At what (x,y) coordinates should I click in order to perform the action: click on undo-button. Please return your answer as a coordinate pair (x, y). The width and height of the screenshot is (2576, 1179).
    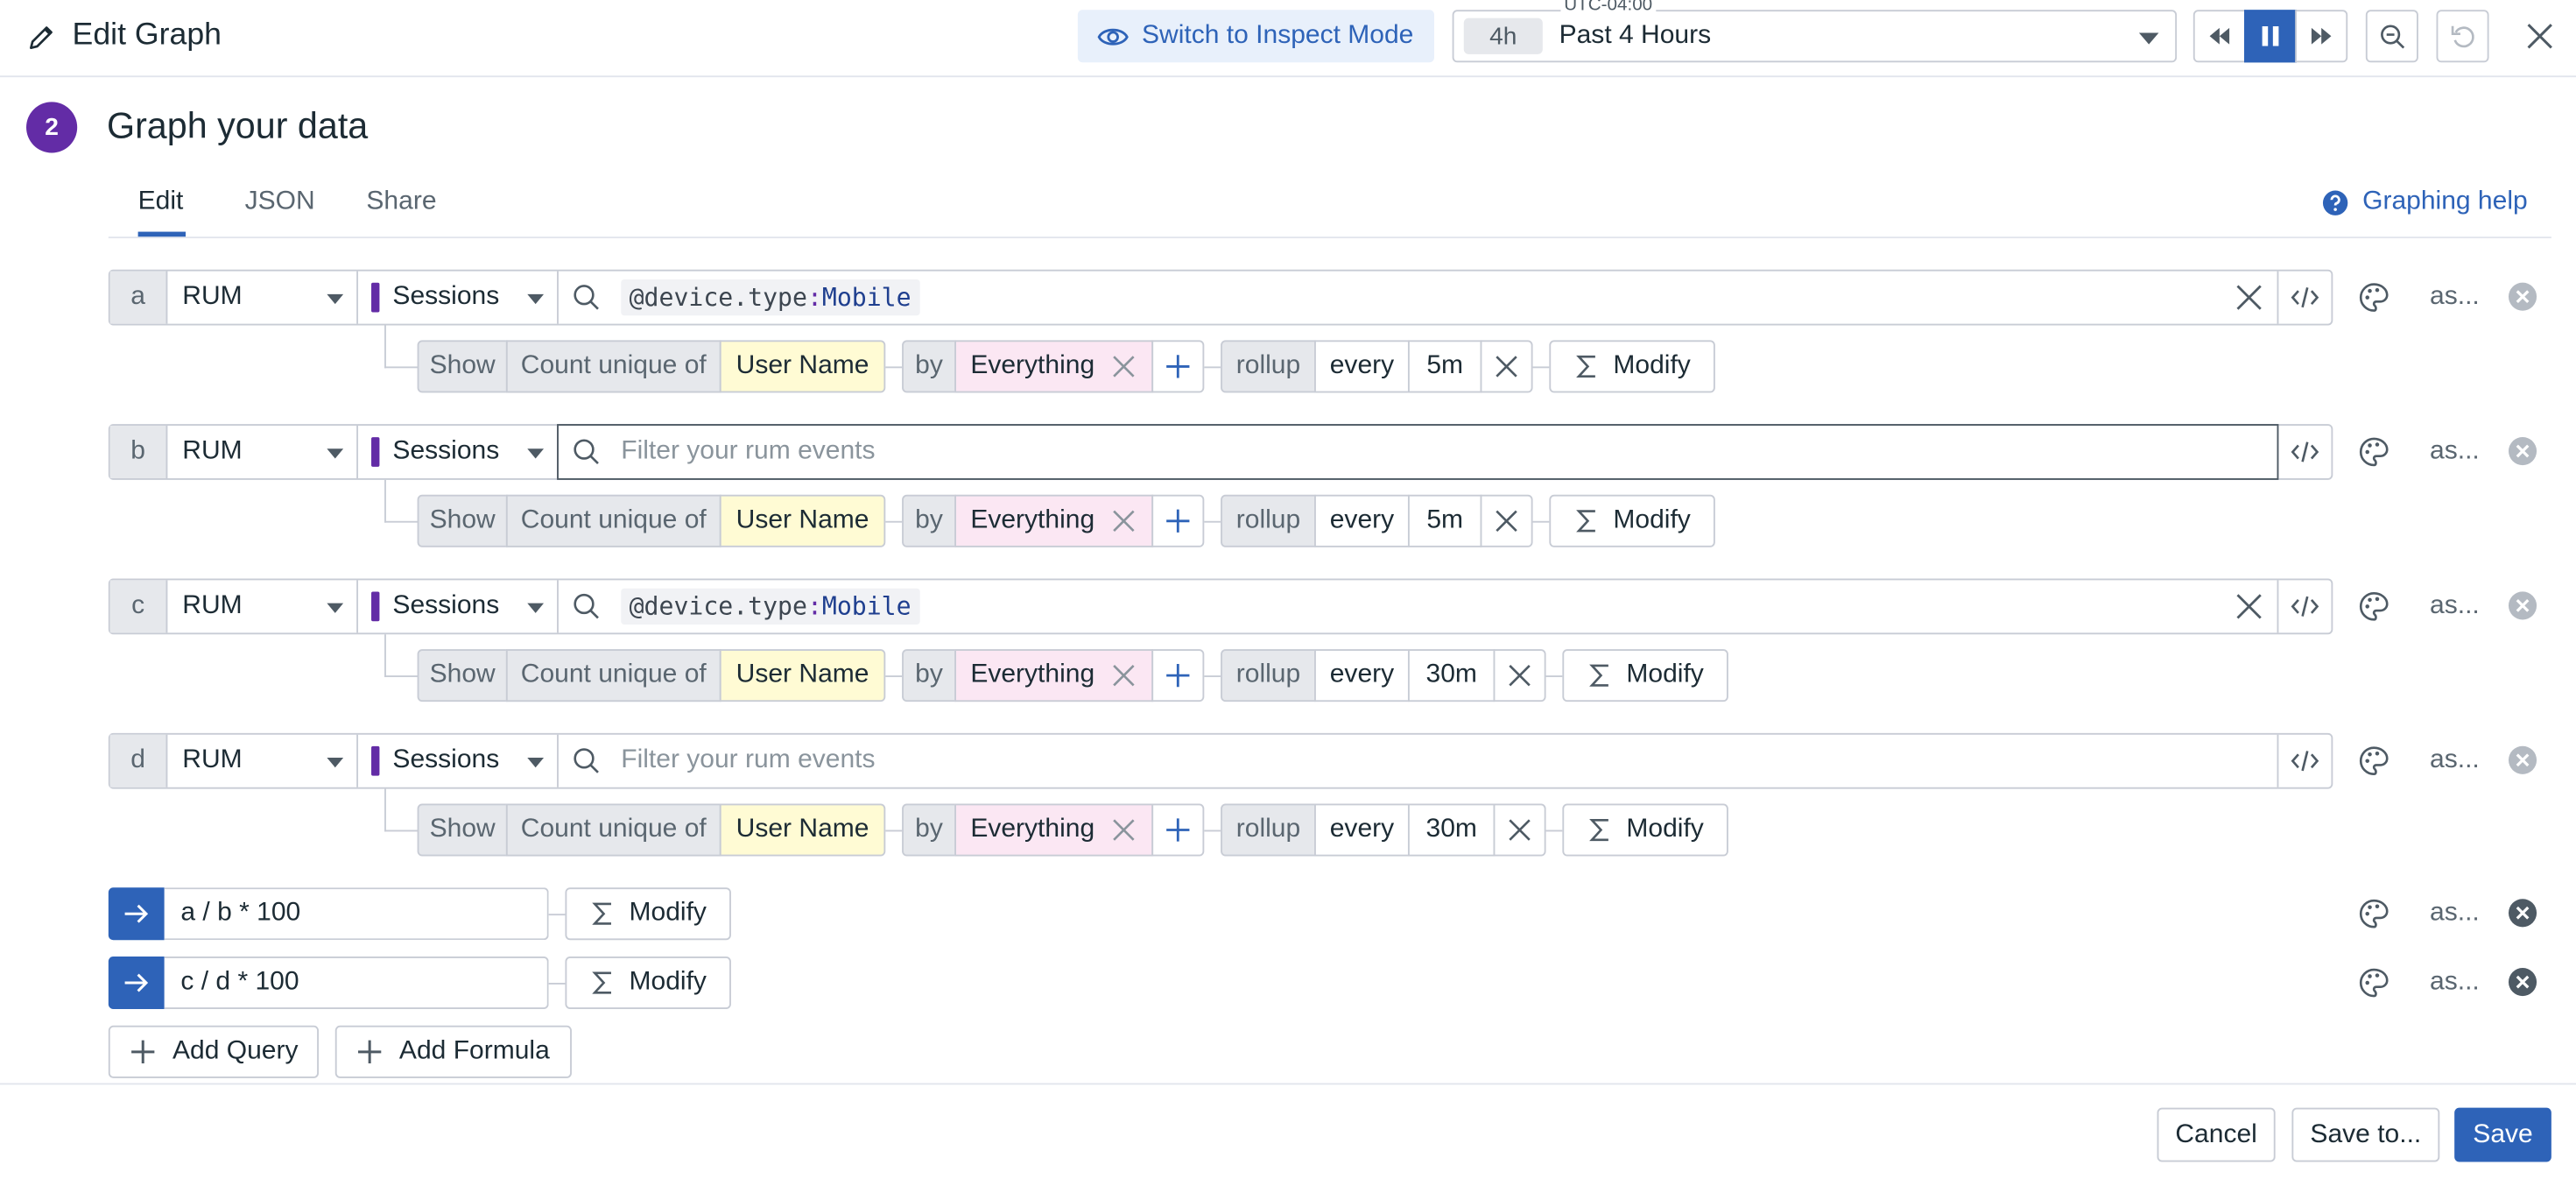
    Looking at the image, I should click on (2462, 36).